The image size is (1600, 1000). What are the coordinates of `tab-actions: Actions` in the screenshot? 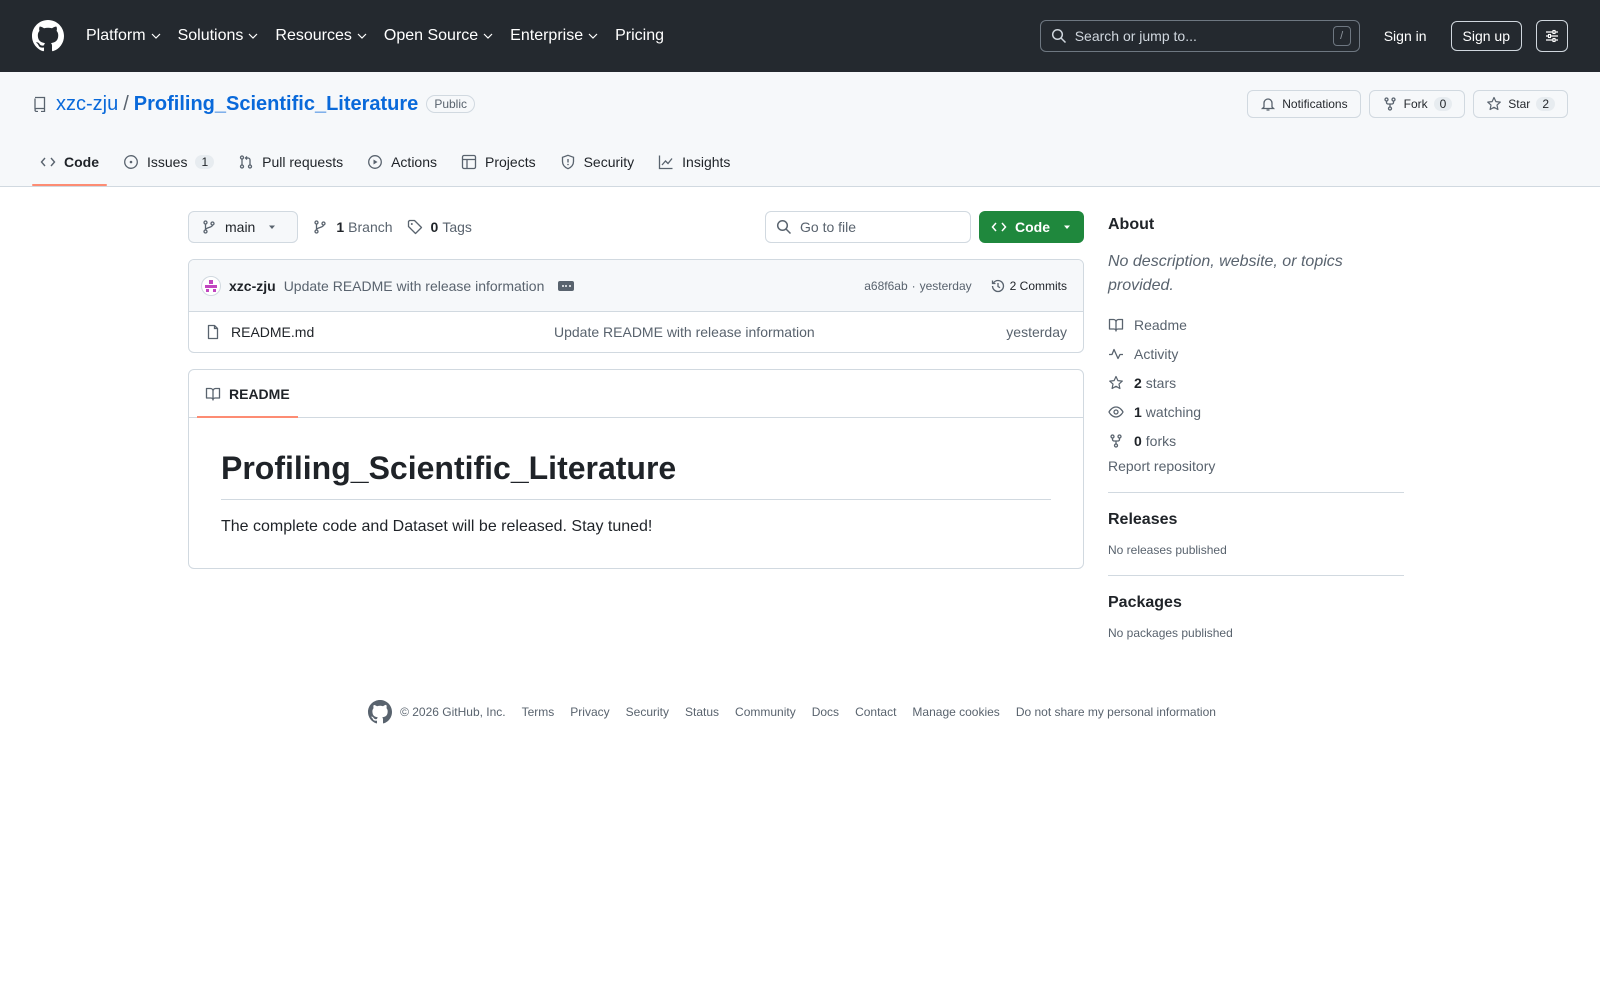 It's located at (402, 162).